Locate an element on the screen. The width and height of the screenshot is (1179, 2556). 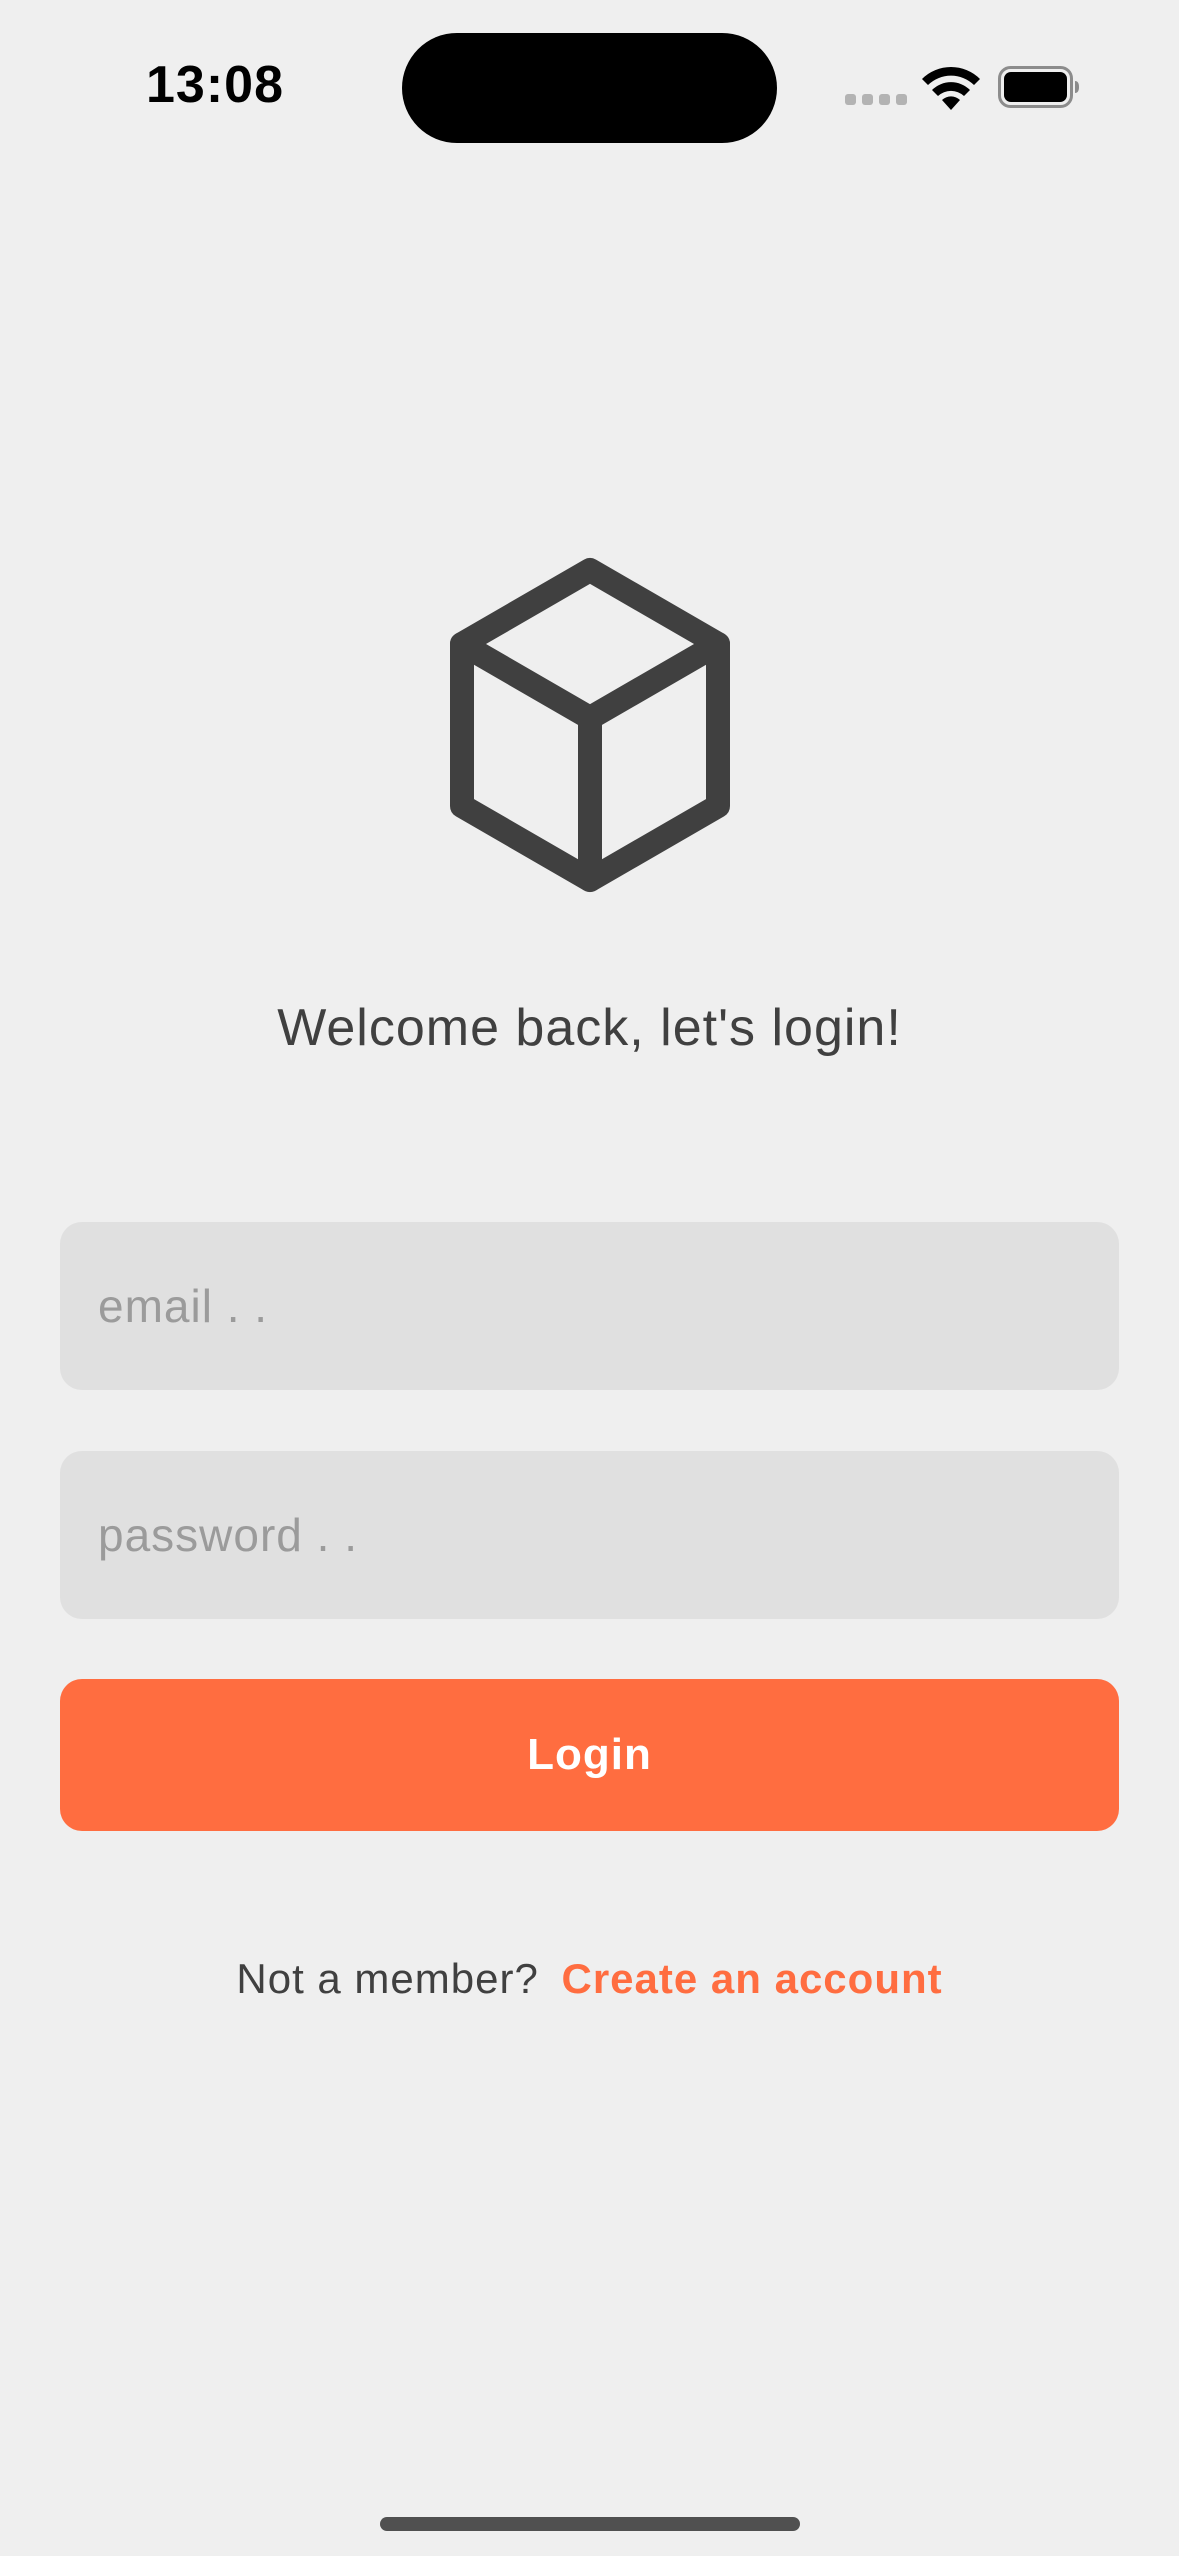
status-bar: 13:08 is located at coordinates (589, 75).